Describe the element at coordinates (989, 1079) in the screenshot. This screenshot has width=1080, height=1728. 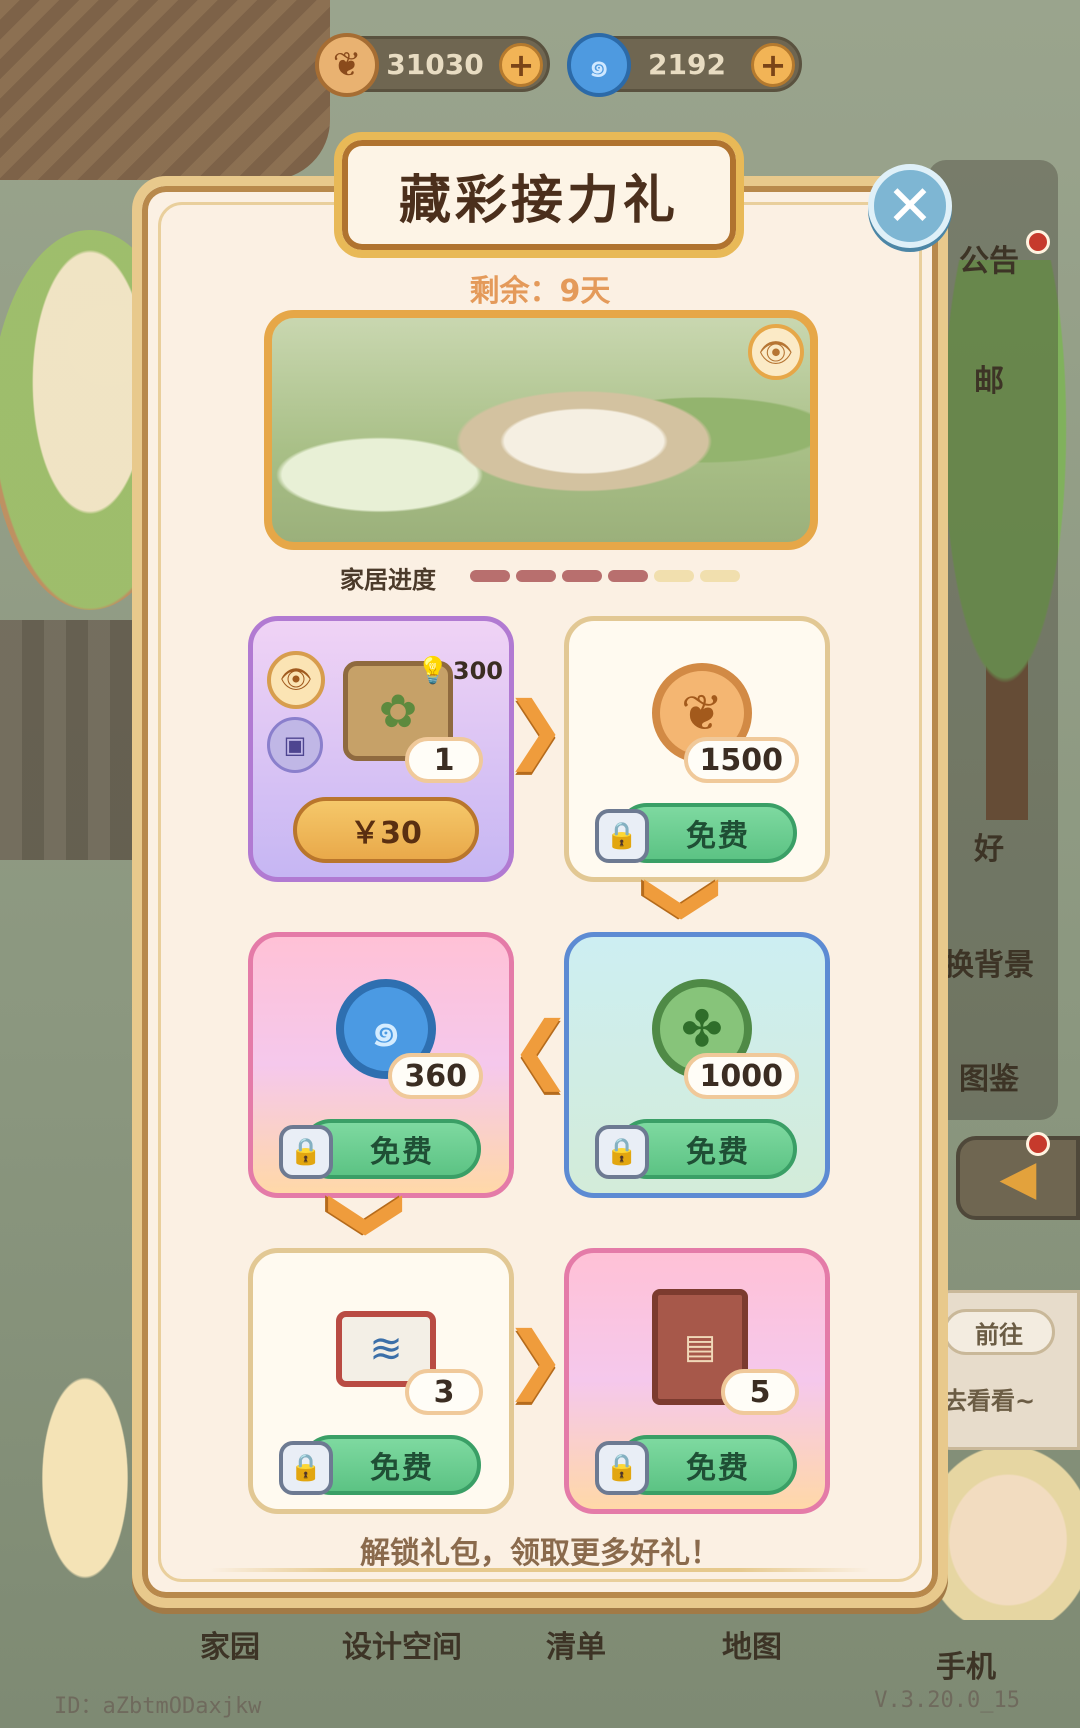
I see `side-item-label: 图鉴` at that location.